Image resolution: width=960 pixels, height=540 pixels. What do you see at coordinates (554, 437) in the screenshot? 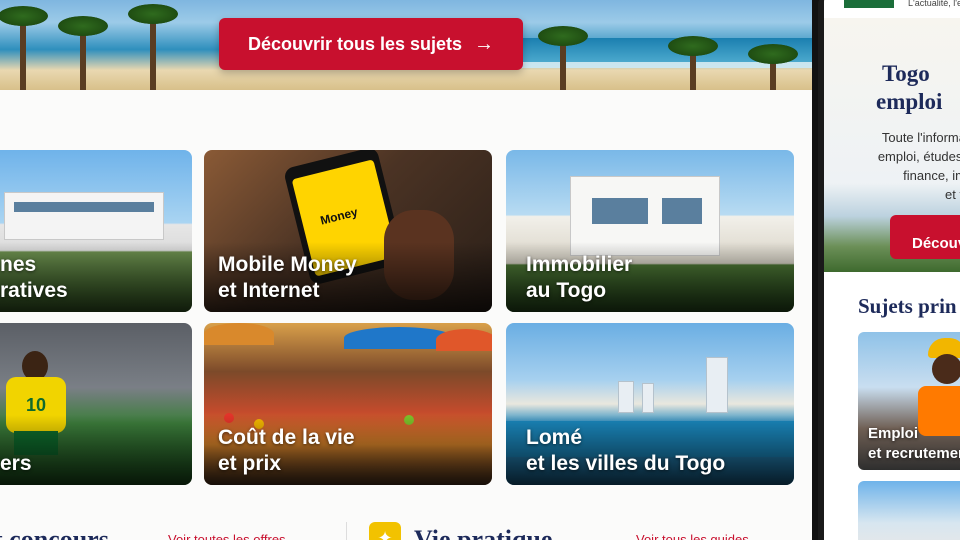
I see `card-title-line1: Lomé` at bounding box center [554, 437].